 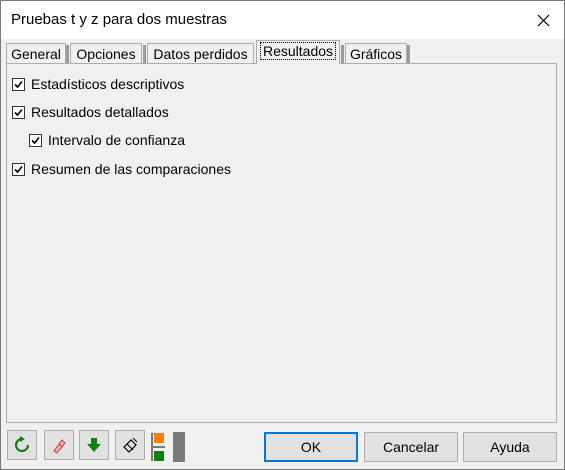 I want to click on clear-selection-button, so click(x=130, y=445).